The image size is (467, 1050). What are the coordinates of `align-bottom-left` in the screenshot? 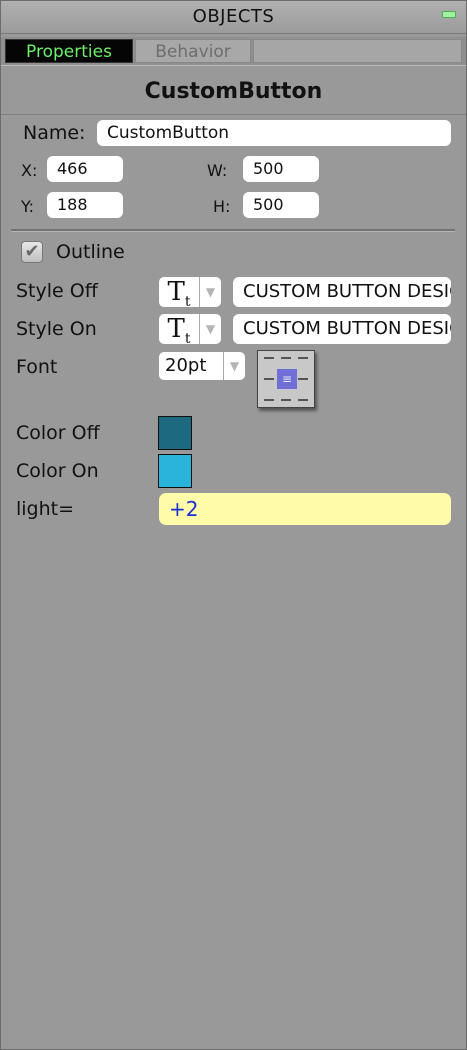 It's located at (269, 400).